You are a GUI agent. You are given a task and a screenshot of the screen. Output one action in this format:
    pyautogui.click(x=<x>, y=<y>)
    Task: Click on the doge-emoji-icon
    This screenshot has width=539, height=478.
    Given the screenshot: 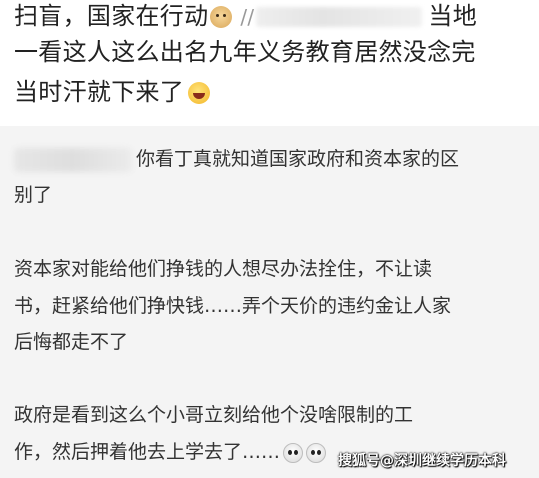 What is the action you would take?
    pyautogui.click(x=221, y=17)
    